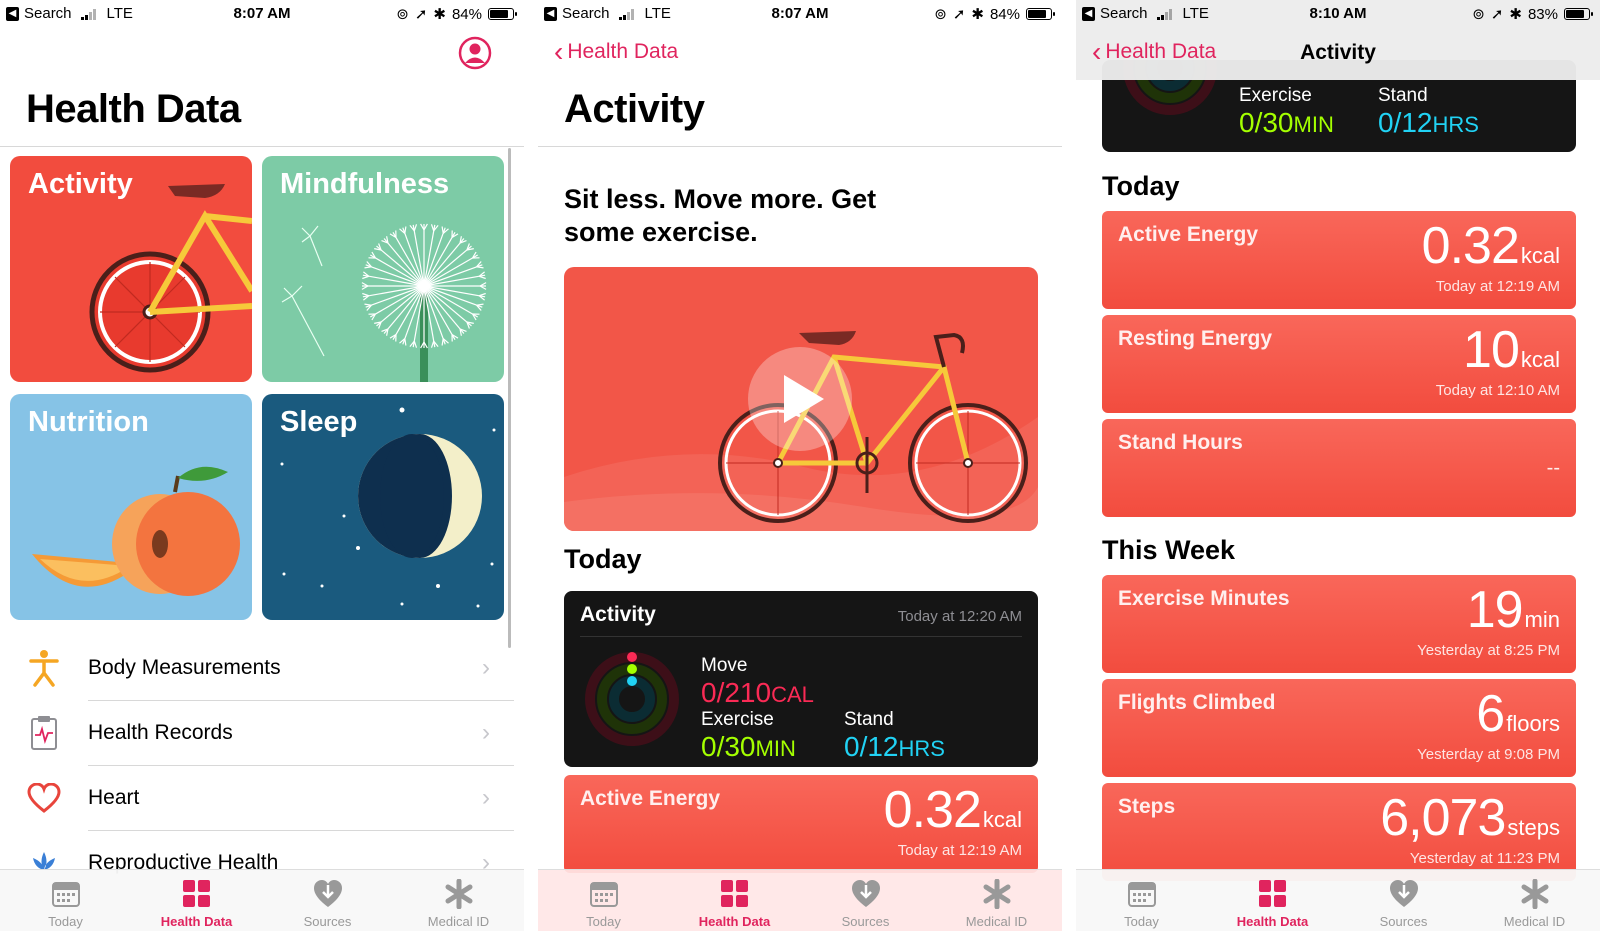 The height and width of the screenshot is (931, 1600). Describe the element at coordinates (1197, 702) in the screenshot. I see `metric-name: Flights Climbed` at that location.